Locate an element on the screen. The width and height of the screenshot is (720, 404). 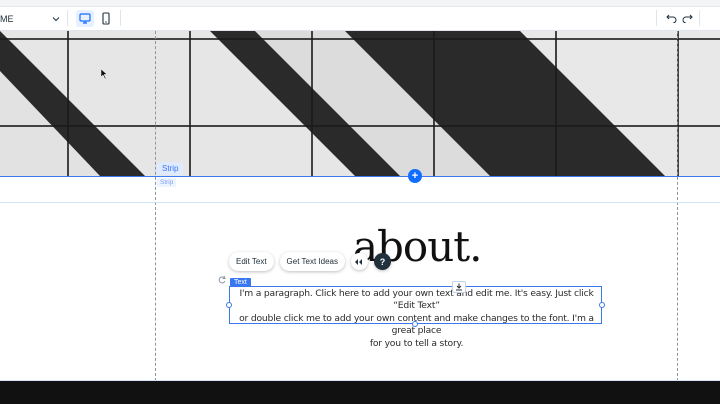
help-button: ? is located at coordinates (382, 261).